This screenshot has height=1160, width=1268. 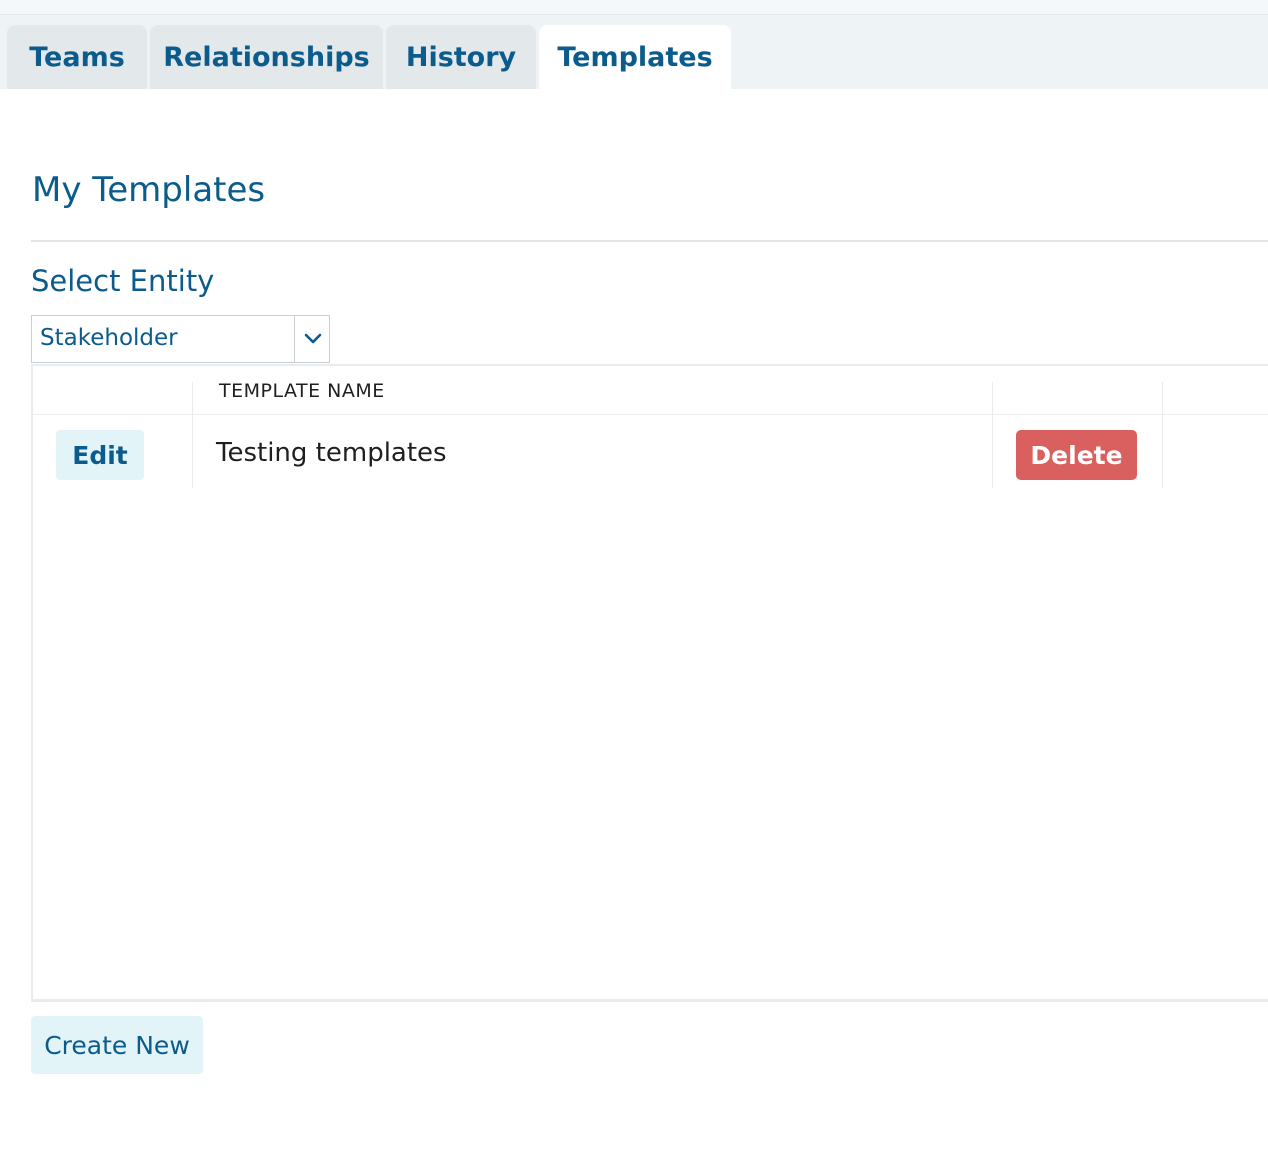 What do you see at coordinates (649, 241) in the screenshot?
I see `title-divider` at bounding box center [649, 241].